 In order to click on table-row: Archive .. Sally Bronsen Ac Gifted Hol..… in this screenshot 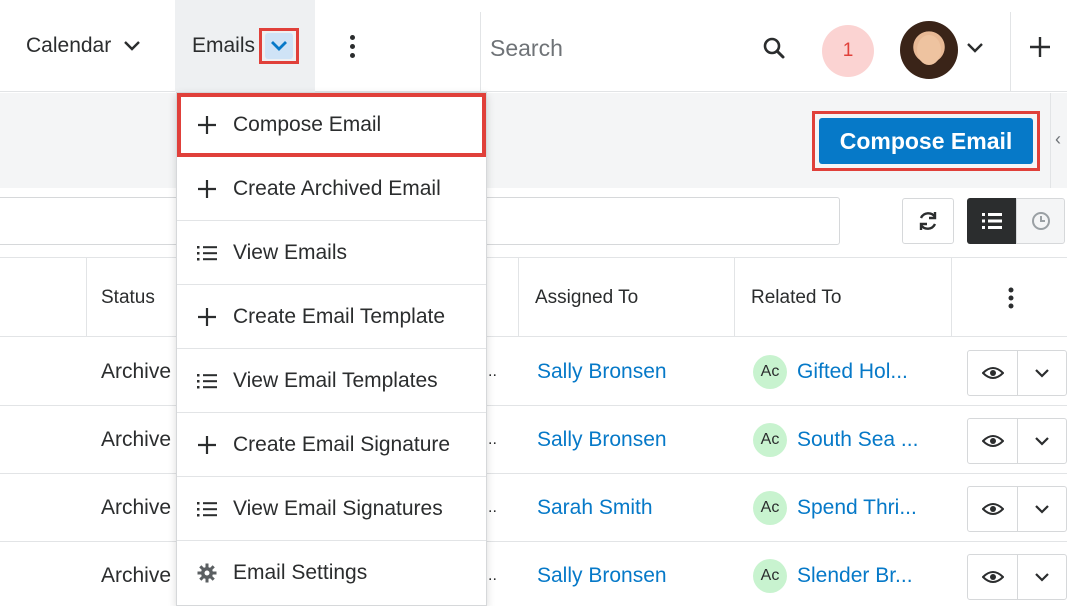, I will do `click(533, 372)`.